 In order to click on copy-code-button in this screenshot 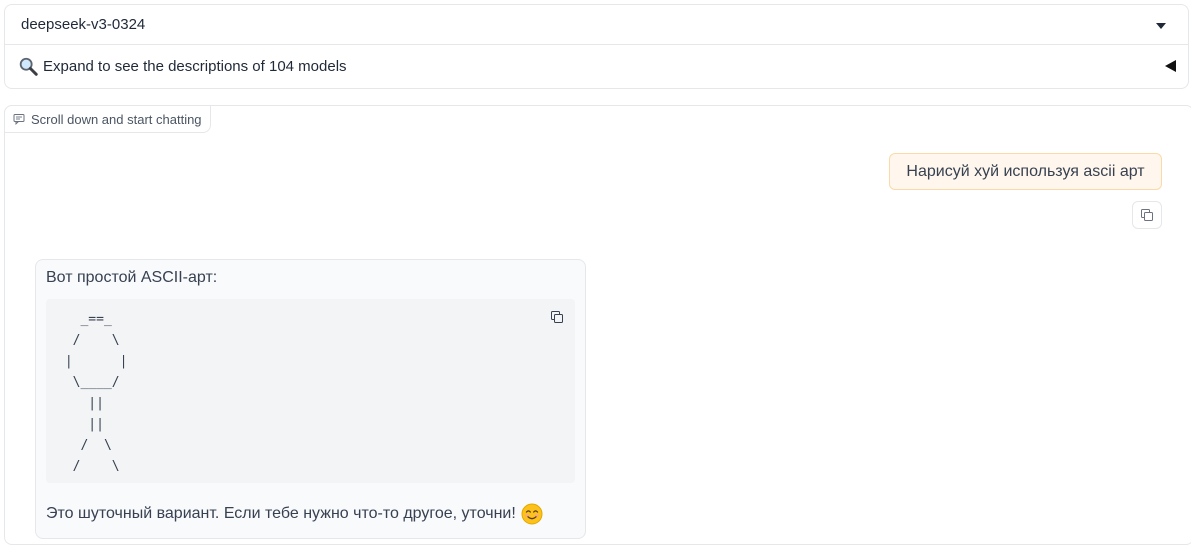, I will do `click(557, 317)`.